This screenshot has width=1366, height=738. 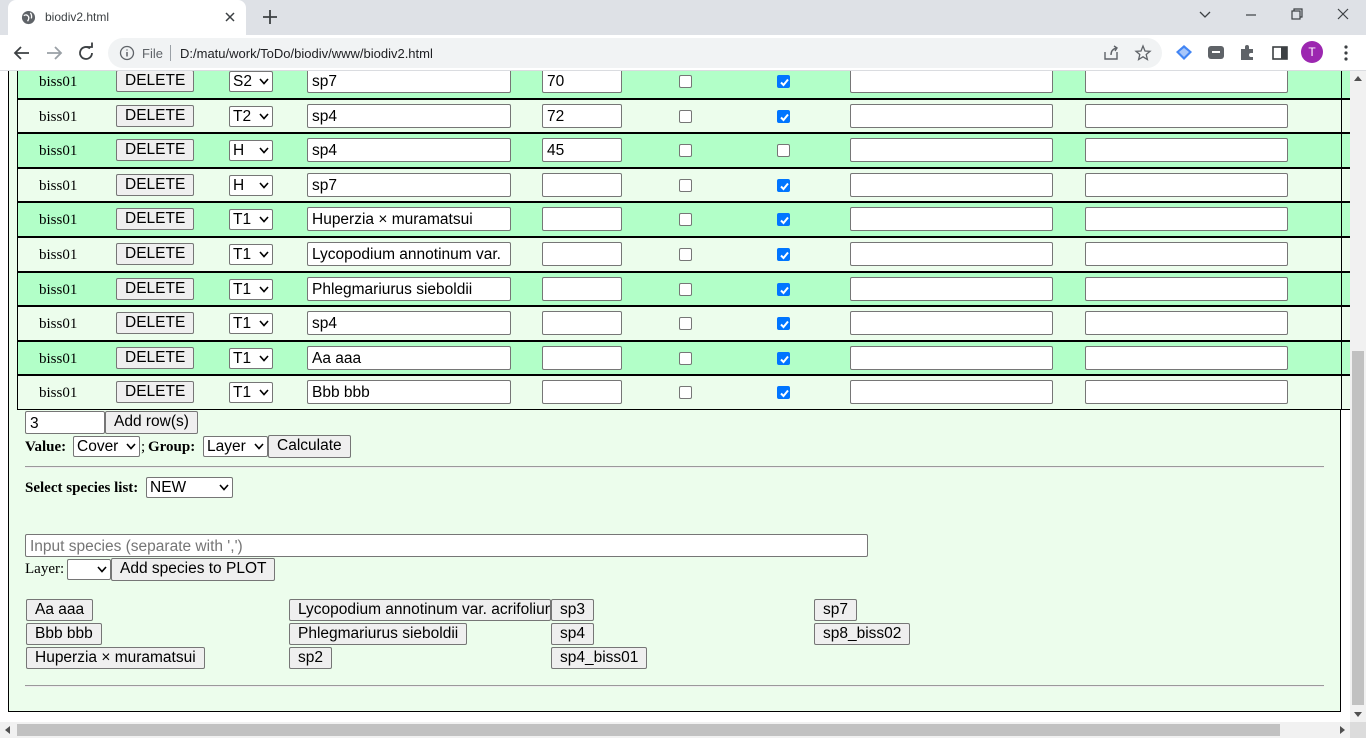 What do you see at coordinates (7, 730) in the screenshot?
I see `scroll-left-icon` at bounding box center [7, 730].